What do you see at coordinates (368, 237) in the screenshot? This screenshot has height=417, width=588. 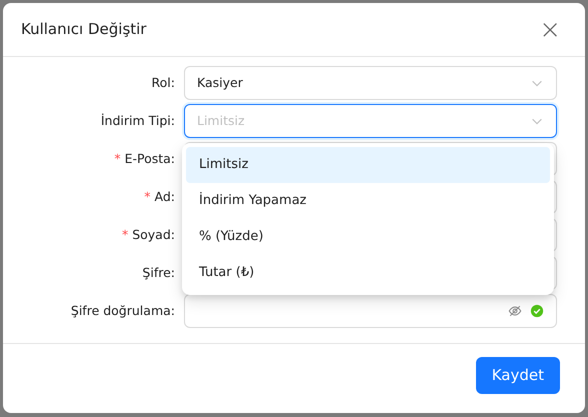 I see `dropdown-option: % (Yüzde)` at bounding box center [368, 237].